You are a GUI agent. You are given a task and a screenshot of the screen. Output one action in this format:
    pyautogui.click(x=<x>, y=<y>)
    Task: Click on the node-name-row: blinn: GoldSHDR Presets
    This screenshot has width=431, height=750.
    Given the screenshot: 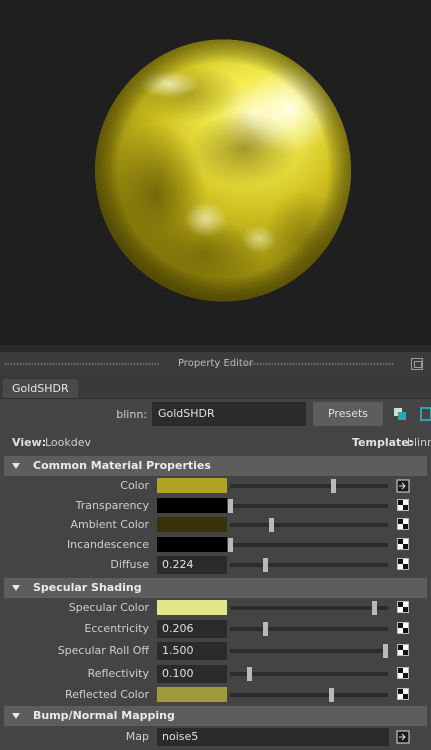 What is the action you would take?
    pyautogui.click(x=215, y=415)
    